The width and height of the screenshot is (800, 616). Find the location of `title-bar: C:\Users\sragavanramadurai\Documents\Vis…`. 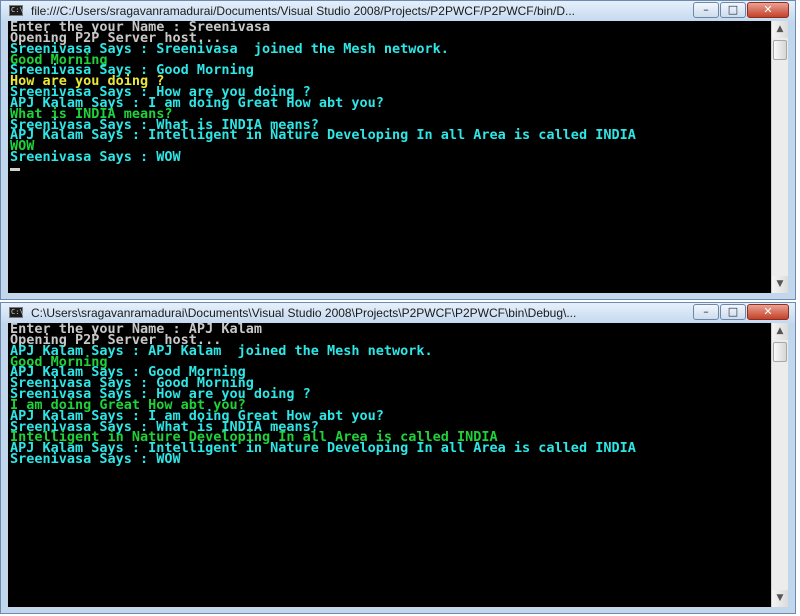

title-bar: C:\Users\sragavanramadurai\Documents\Vis… is located at coordinates (398, 313).